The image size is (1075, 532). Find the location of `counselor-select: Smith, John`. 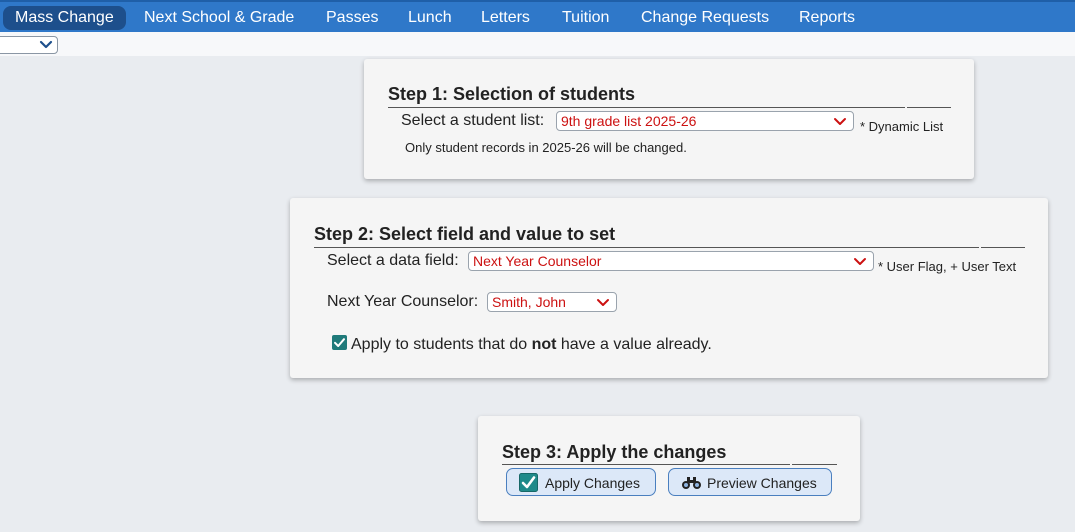

counselor-select: Smith, John is located at coordinates (552, 302).